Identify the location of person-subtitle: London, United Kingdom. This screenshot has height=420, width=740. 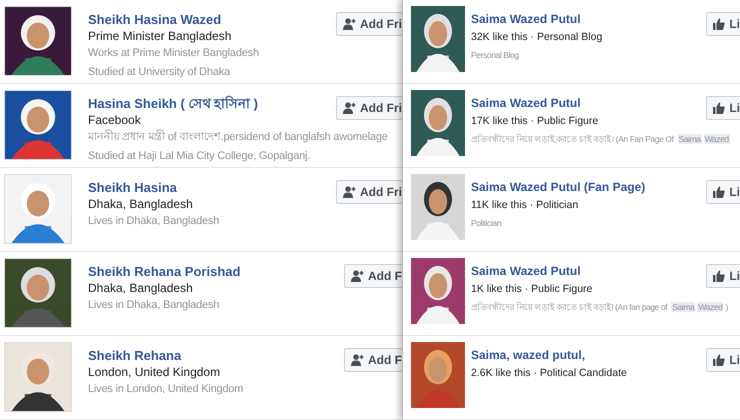
(154, 372).